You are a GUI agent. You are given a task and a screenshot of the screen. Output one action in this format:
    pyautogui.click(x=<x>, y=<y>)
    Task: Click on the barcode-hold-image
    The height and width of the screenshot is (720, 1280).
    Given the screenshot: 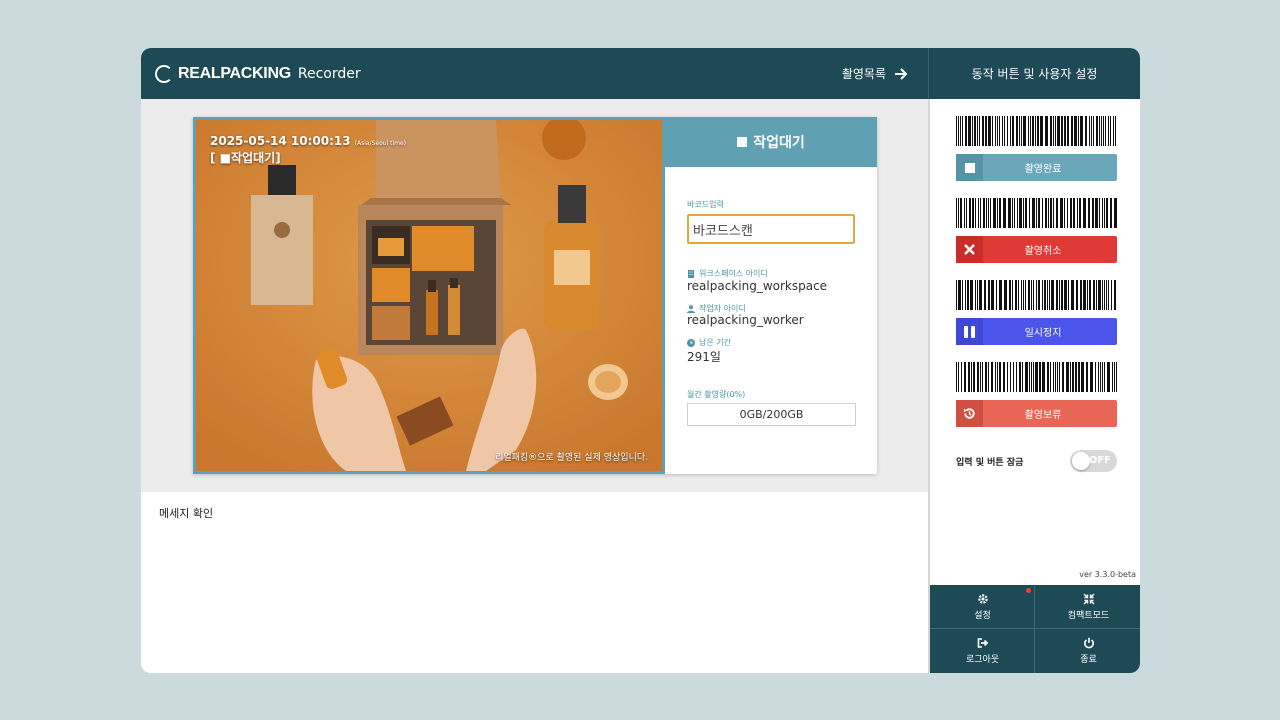 What is the action you would take?
    pyautogui.click(x=1036, y=377)
    